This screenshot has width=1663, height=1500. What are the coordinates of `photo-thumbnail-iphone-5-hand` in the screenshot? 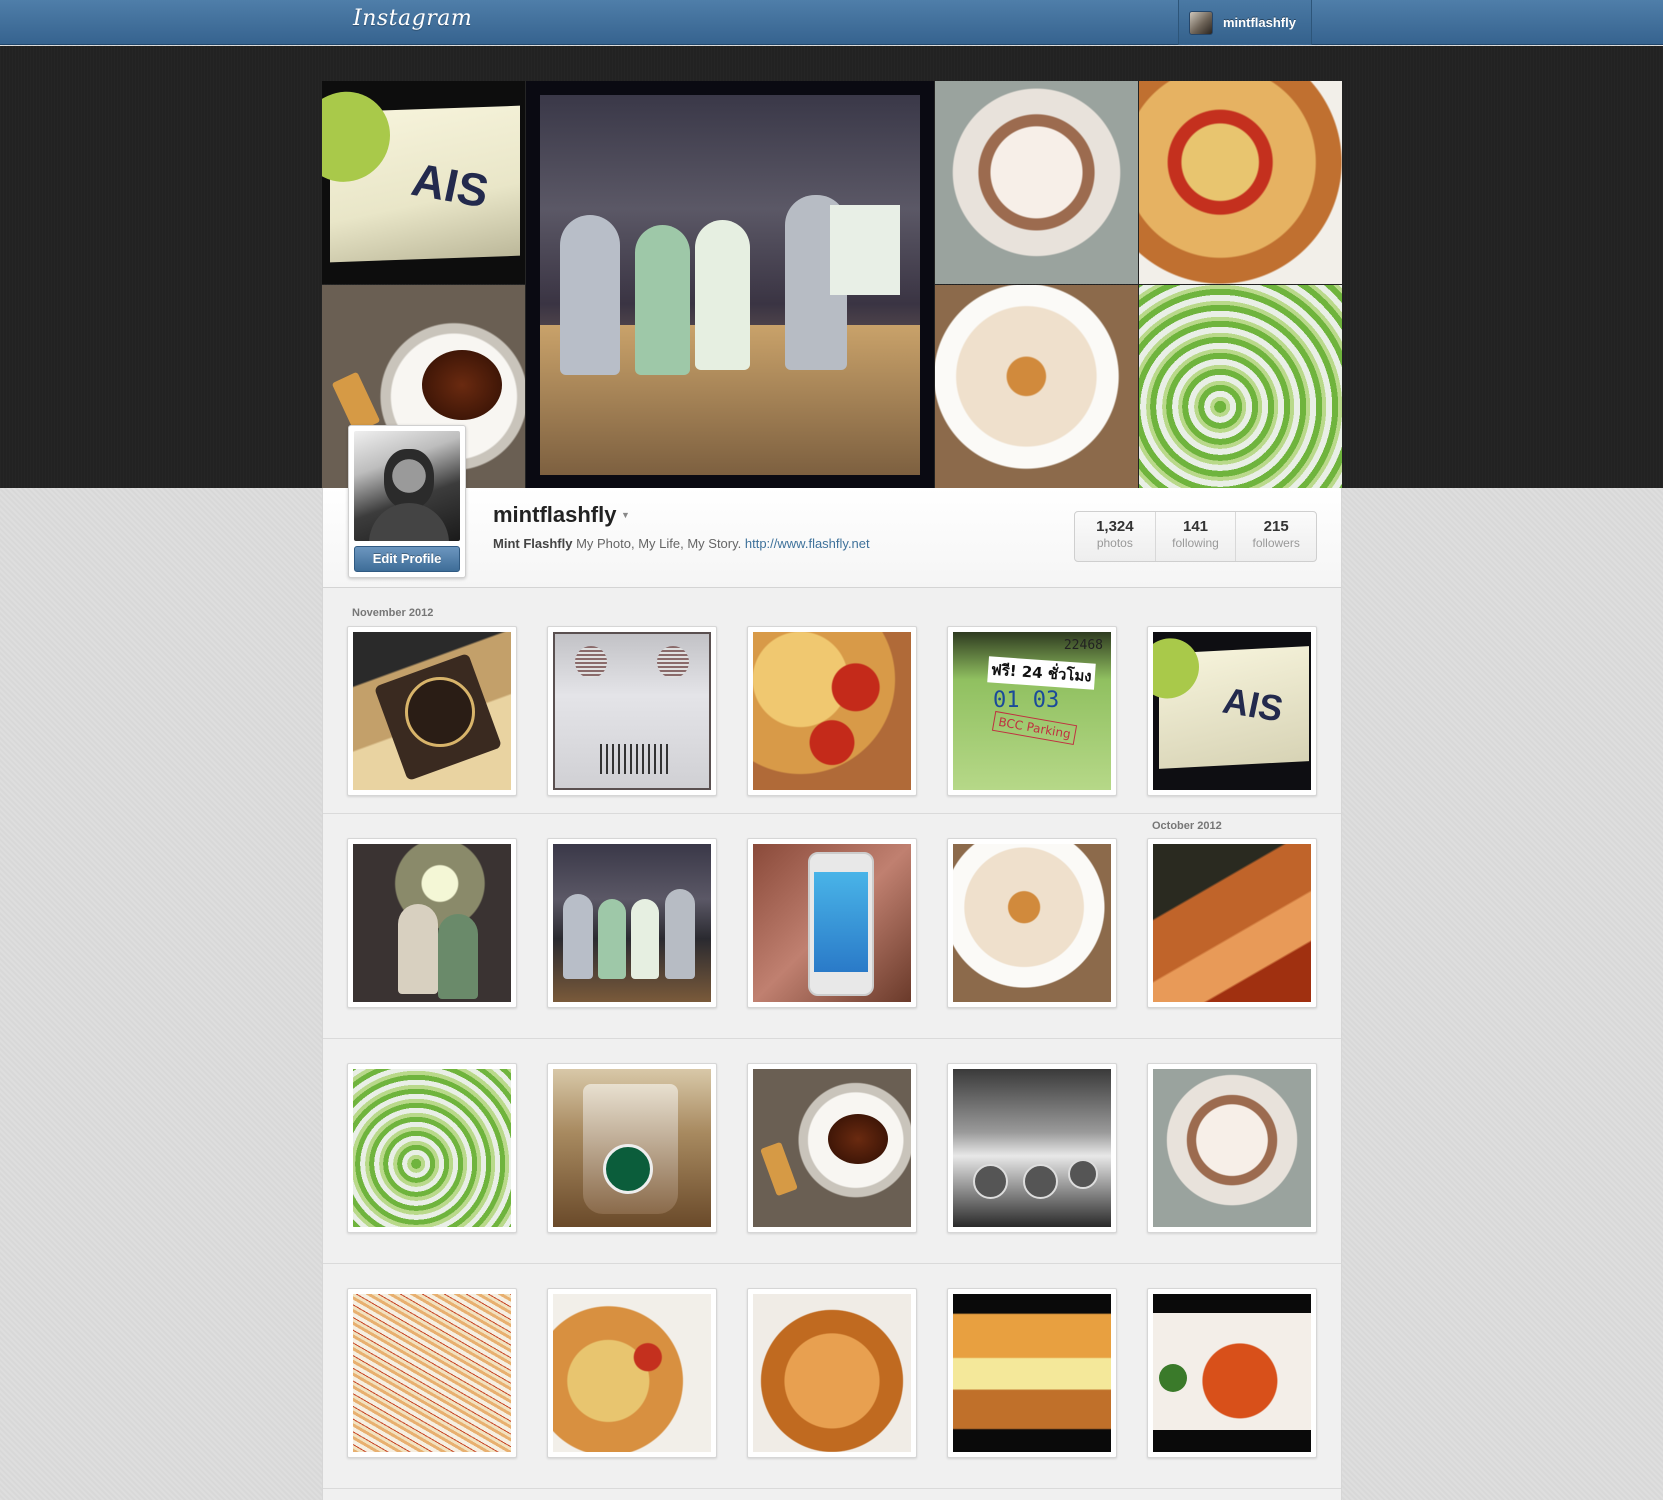 It's located at (832, 923).